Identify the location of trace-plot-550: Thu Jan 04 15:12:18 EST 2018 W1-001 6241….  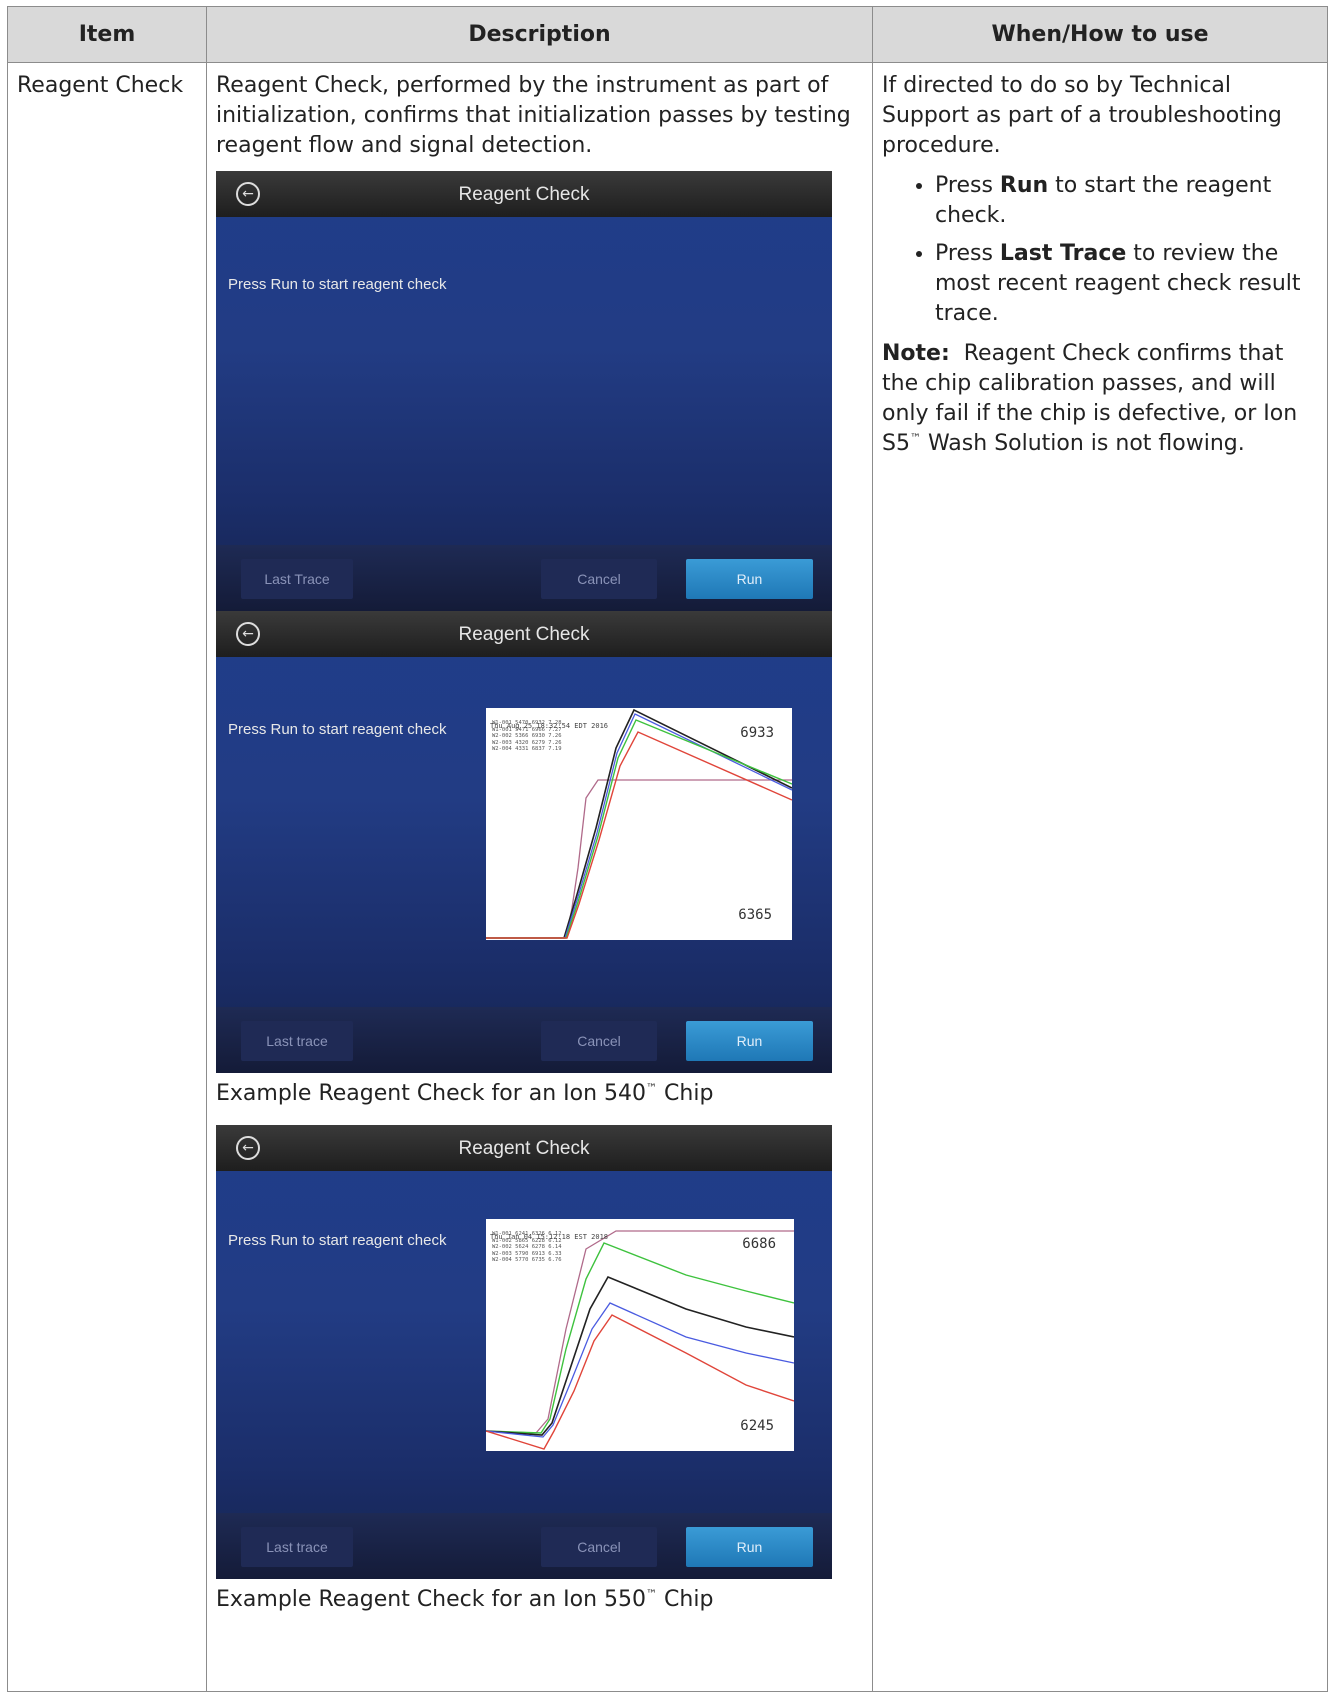
(640, 1335).